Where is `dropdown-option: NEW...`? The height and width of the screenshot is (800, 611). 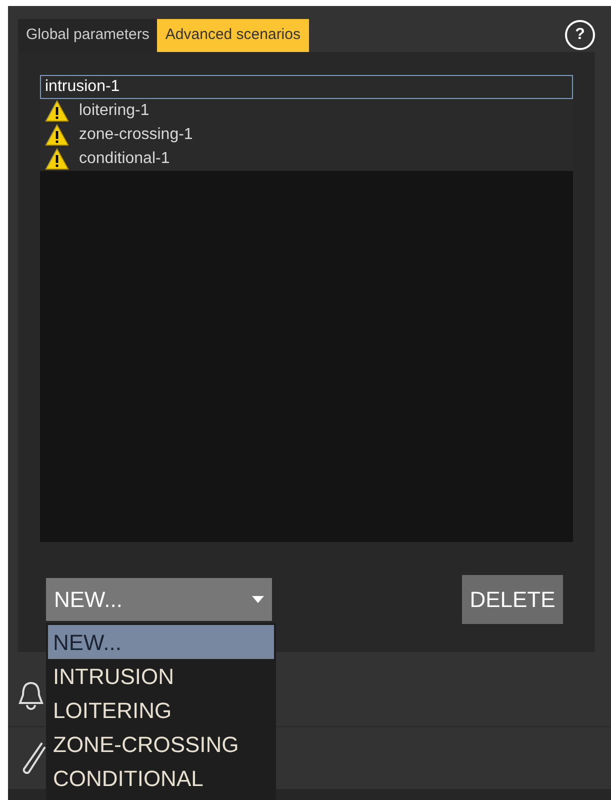 dropdown-option: NEW... is located at coordinates (161, 642).